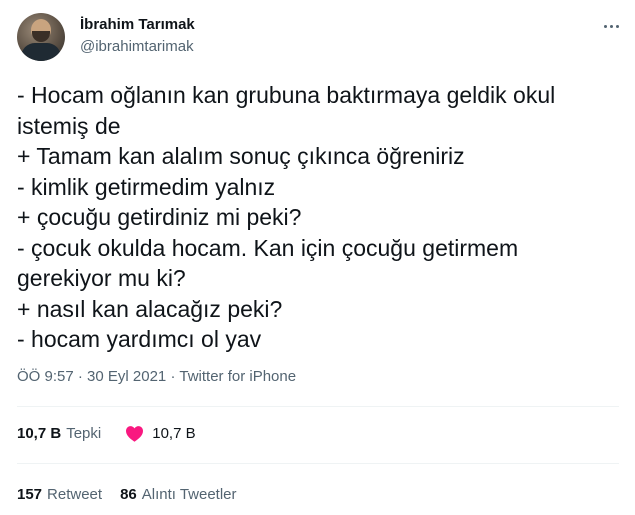 Image resolution: width=635 pixels, height=515 pixels. Describe the element at coordinates (189, 494) in the screenshot. I see `quotes-label: Alıntı Tweetler` at that location.